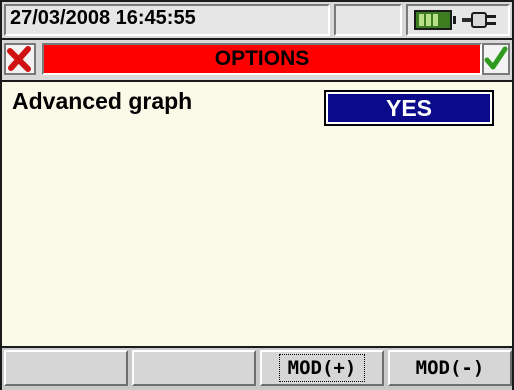 This screenshot has width=514, height=390. I want to click on confirm-button, so click(496, 59).